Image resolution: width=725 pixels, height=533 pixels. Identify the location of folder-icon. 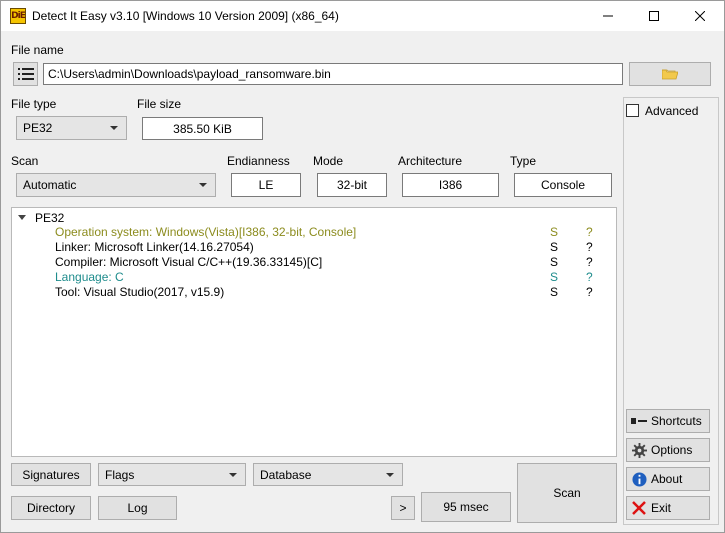
(670, 74).